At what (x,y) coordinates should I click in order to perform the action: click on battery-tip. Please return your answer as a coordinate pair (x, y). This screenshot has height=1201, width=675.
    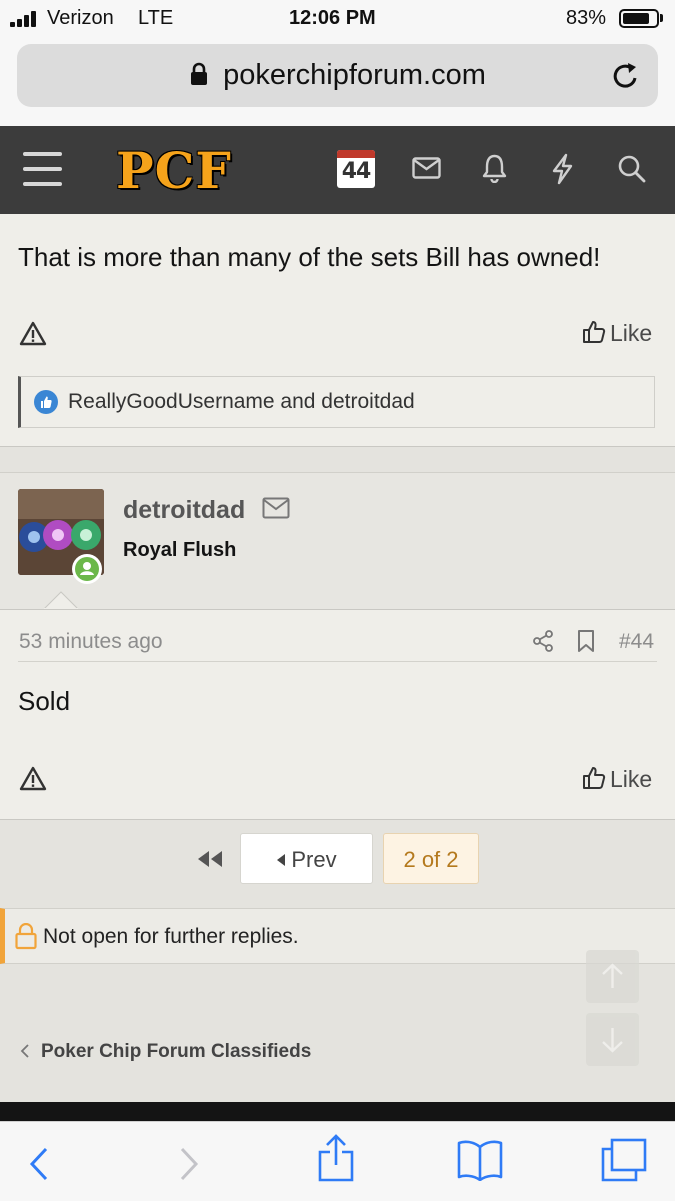
    Looking at the image, I should click on (661, 18).